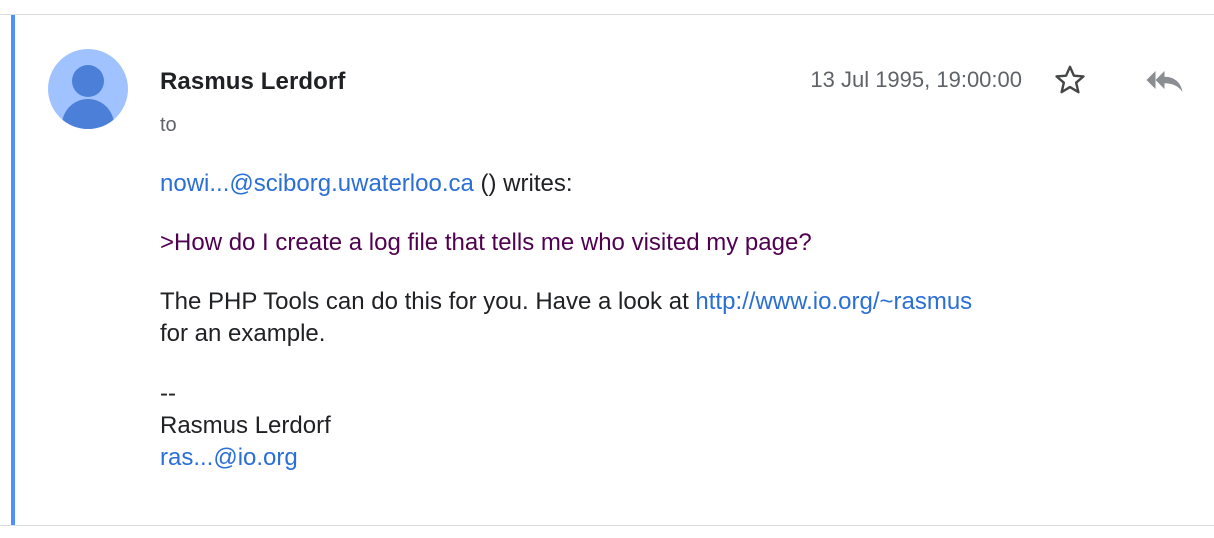  Describe the element at coordinates (607, 525) in the screenshot. I see `bottom-divider` at that location.